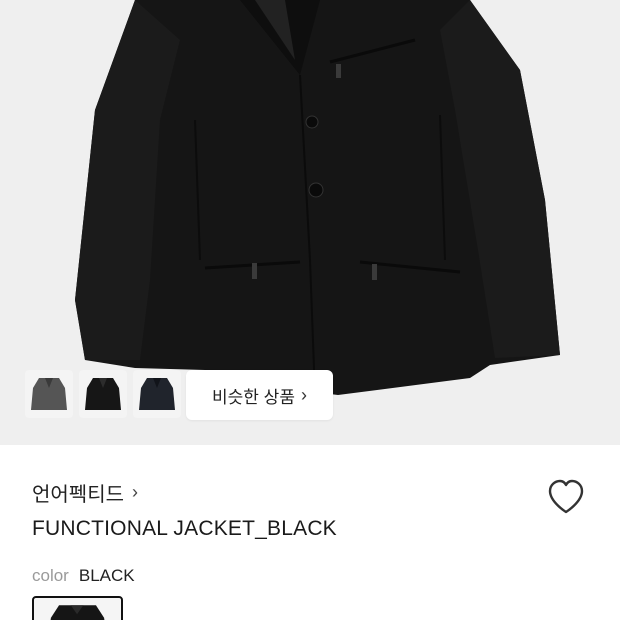  I want to click on brand-name: 언어펙티드, so click(78, 495).